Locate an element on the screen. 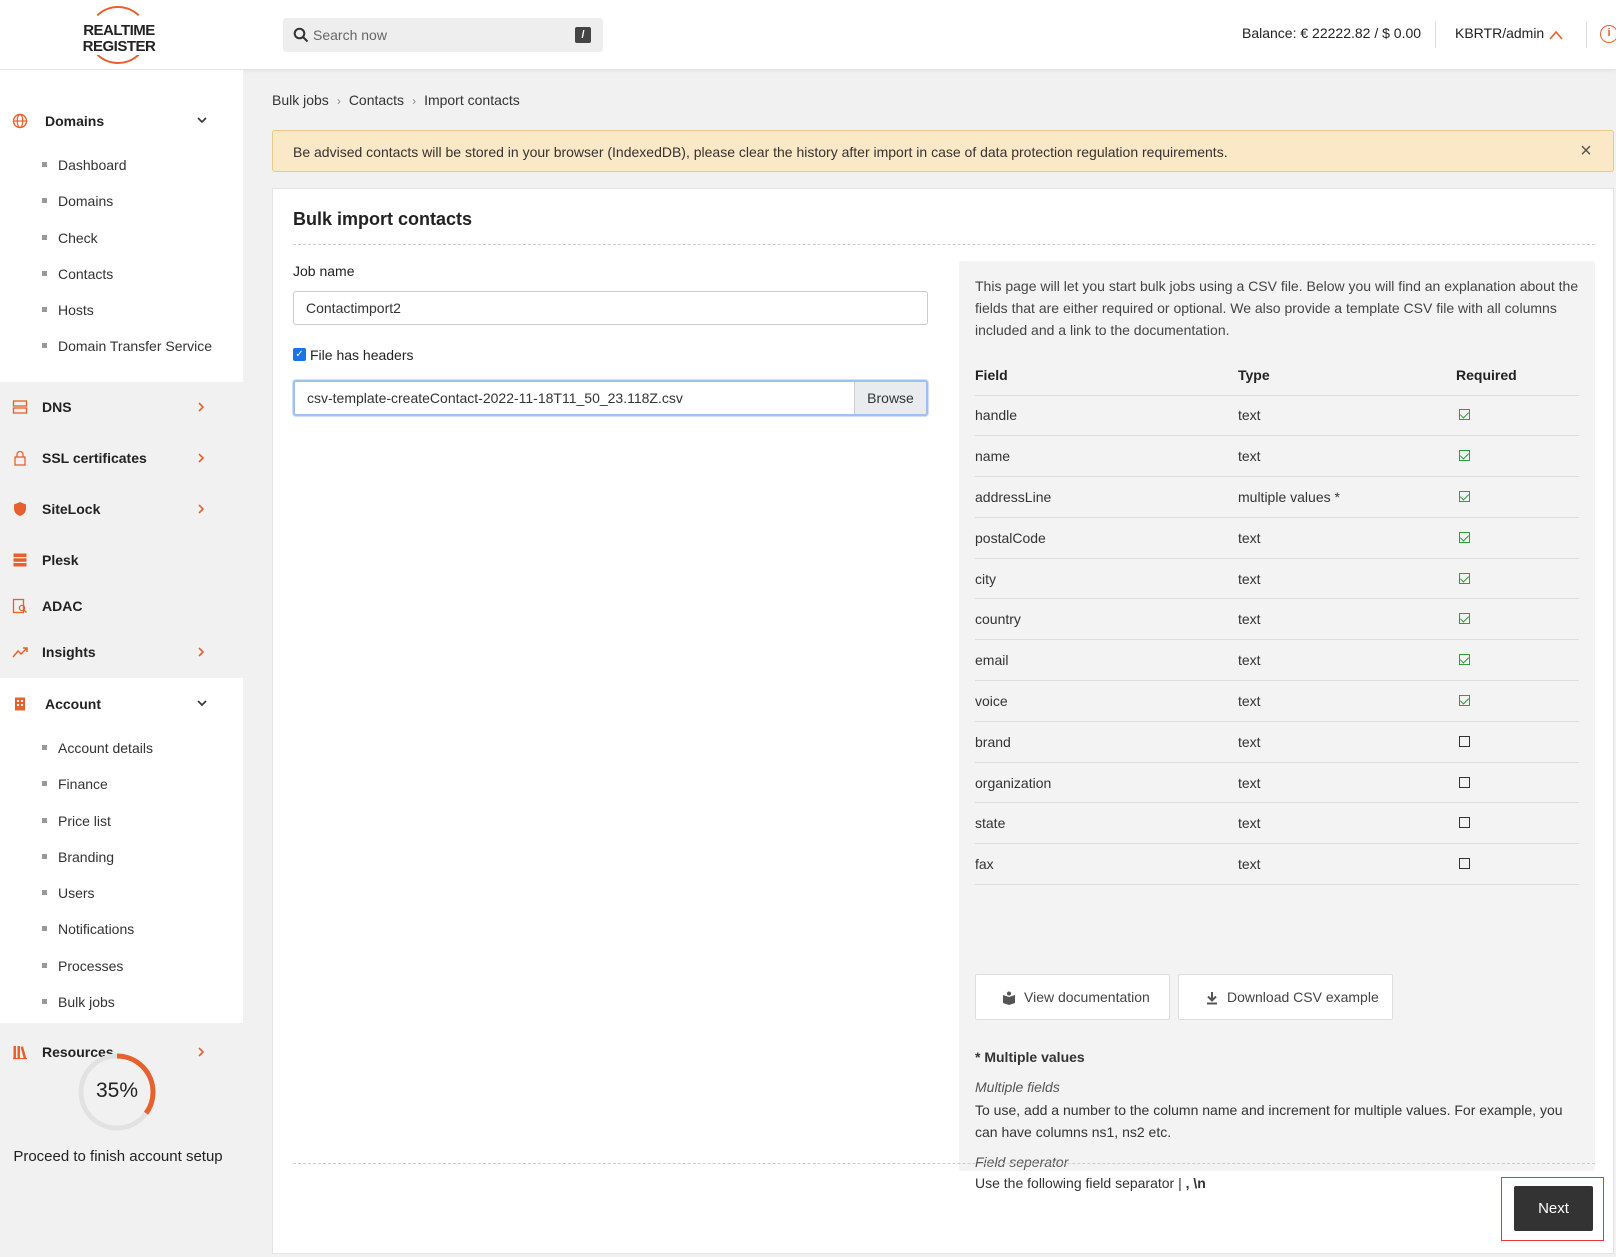 The image size is (1616, 1257). field-name-cell: handle is located at coordinates (1106, 416).